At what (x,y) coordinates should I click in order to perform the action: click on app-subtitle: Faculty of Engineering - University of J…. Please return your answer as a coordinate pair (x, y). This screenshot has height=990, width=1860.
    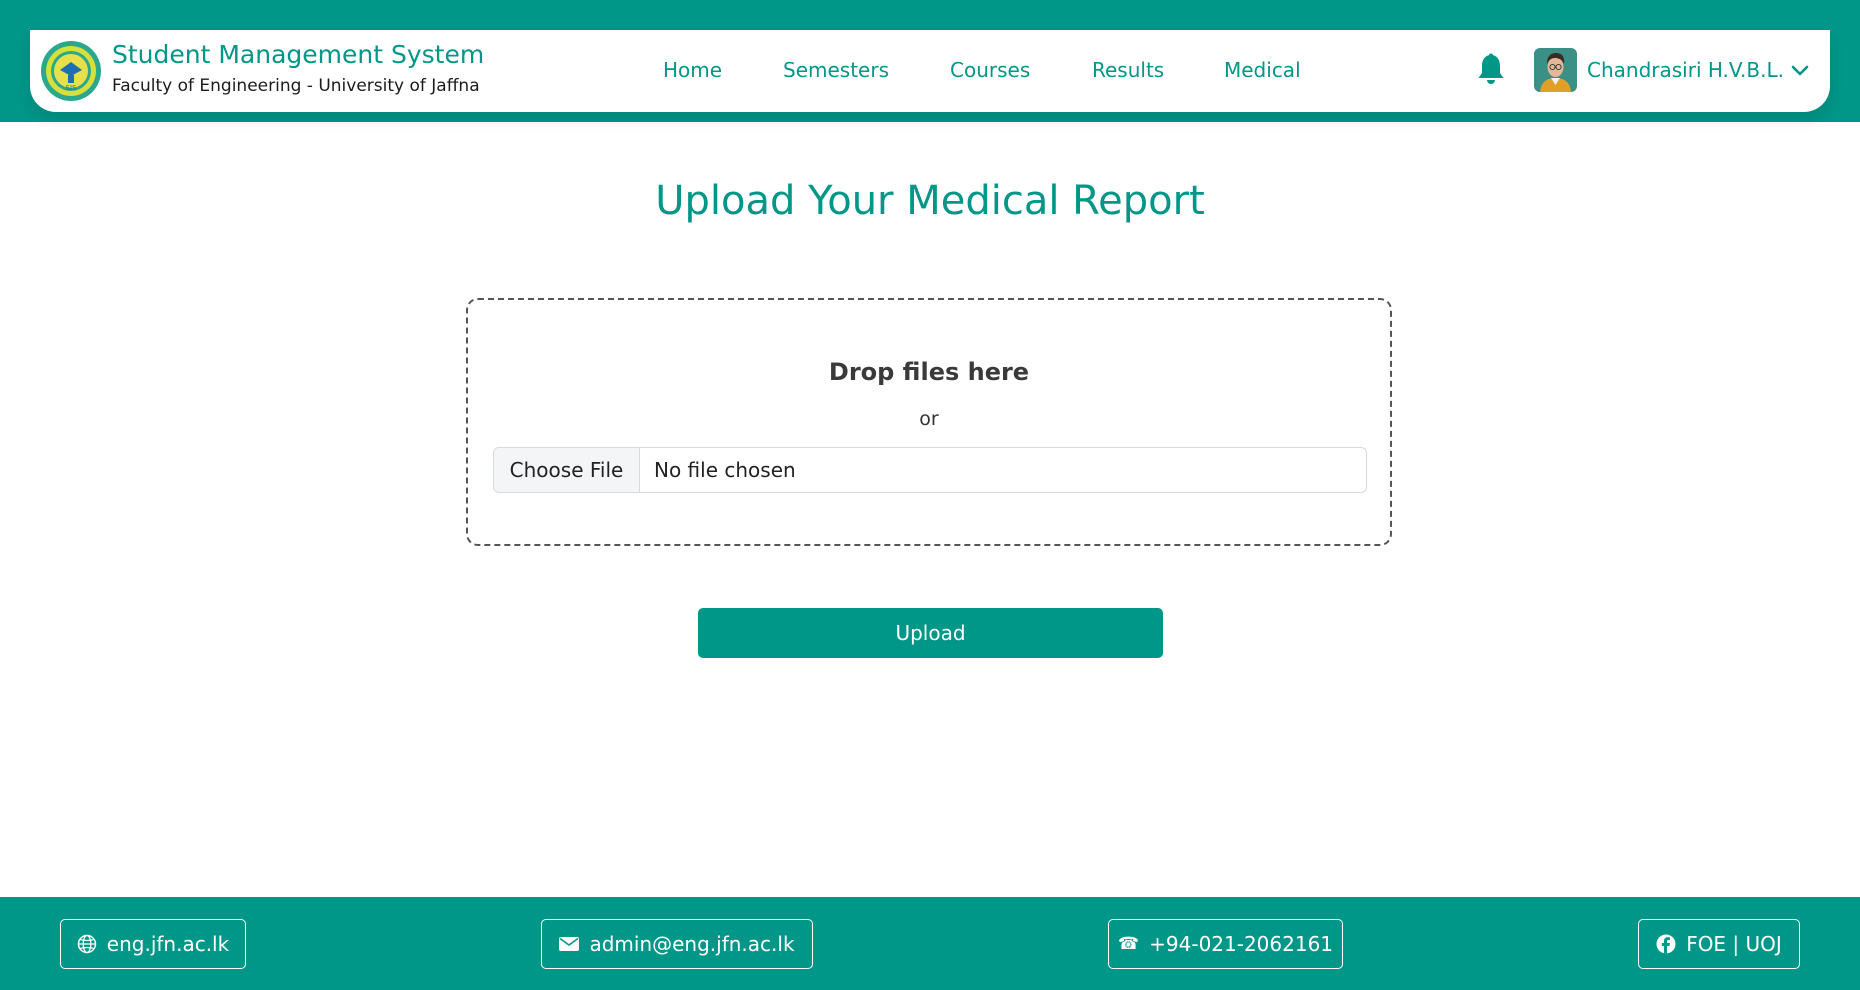
    Looking at the image, I should click on (296, 86).